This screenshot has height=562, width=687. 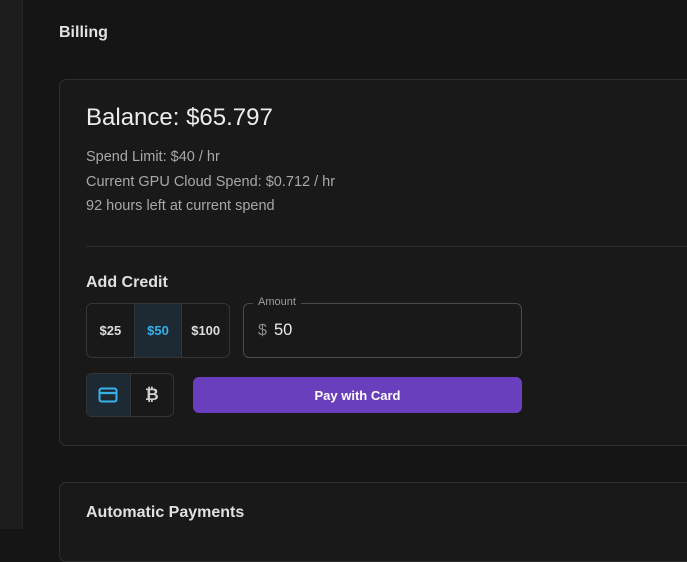 I want to click on bitcoin-icon: ₿, so click(x=151, y=394).